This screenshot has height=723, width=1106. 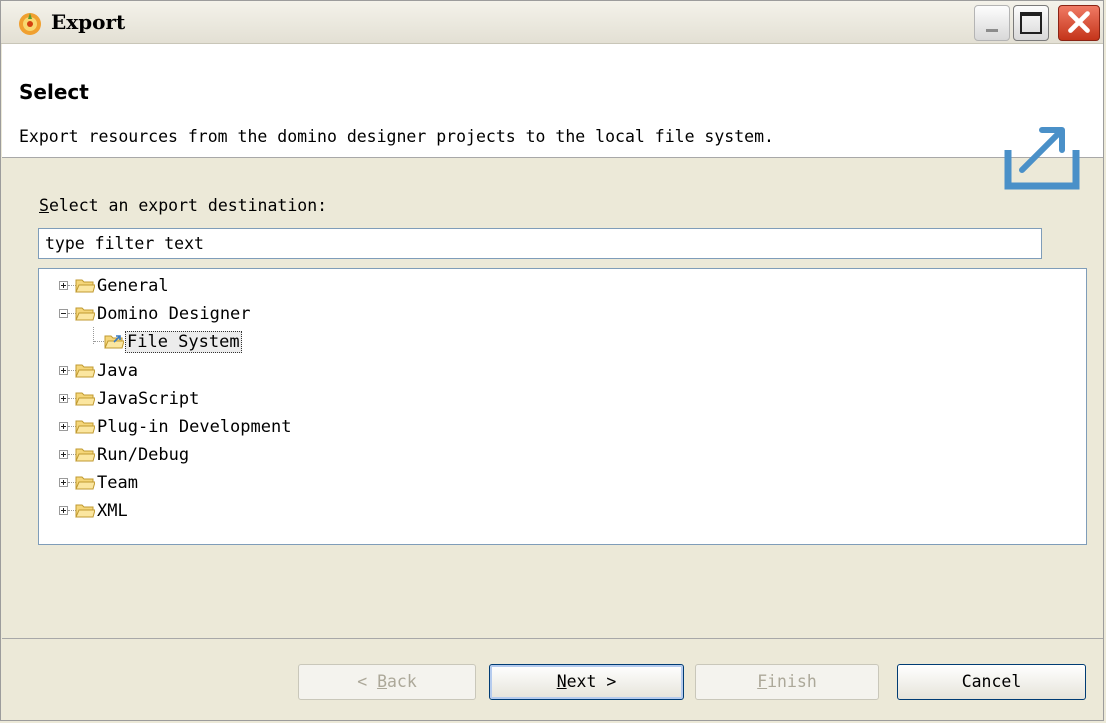 What do you see at coordinates (117, 371) in the screenshot?
I see `tree-item-label: Java` at bounding box center [117, 371].